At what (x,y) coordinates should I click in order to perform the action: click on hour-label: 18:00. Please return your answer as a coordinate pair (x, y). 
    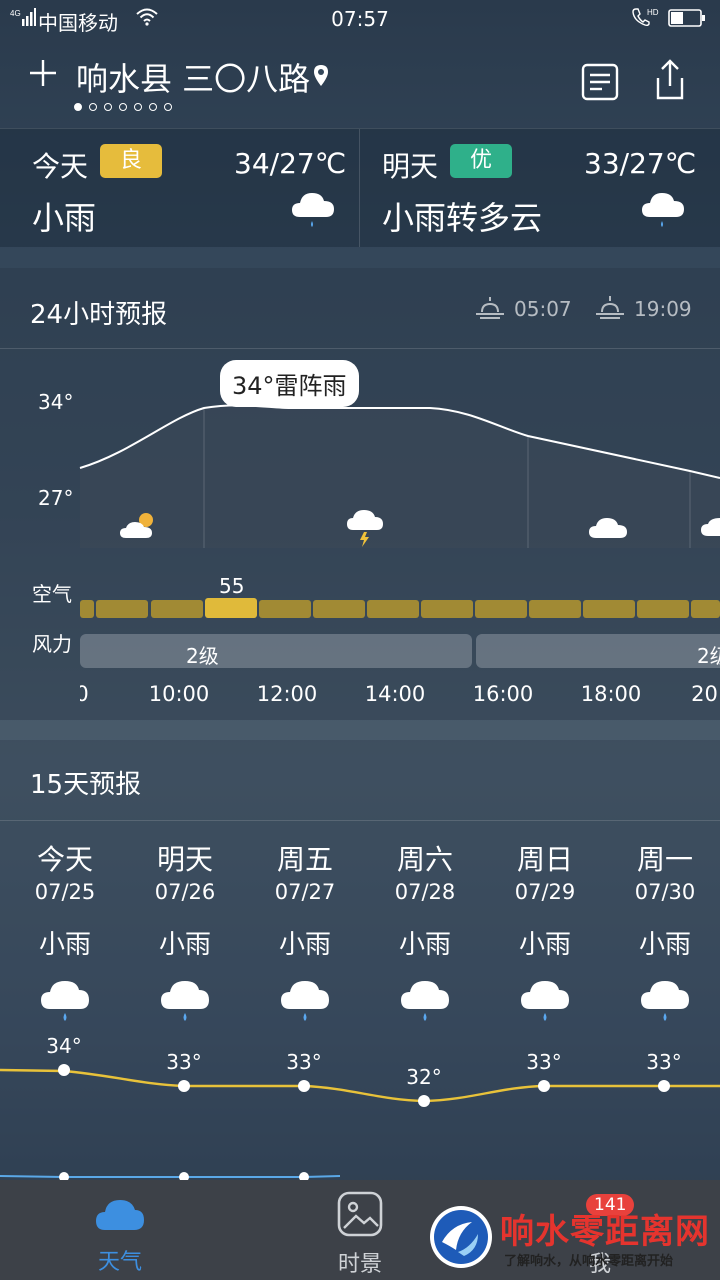
    Looking at the image, I should click on (611, 694).